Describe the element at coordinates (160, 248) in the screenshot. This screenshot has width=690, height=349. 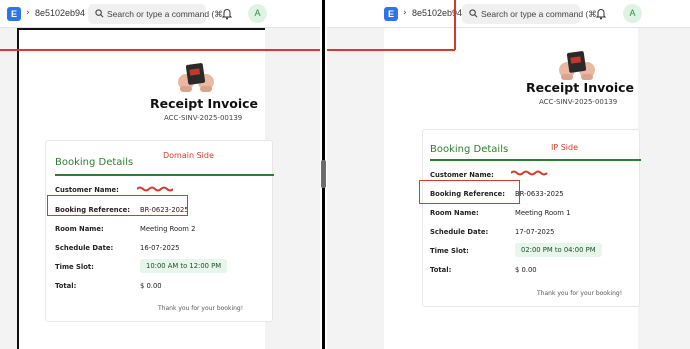
I see `date-value: 16-07-2025` at that location.